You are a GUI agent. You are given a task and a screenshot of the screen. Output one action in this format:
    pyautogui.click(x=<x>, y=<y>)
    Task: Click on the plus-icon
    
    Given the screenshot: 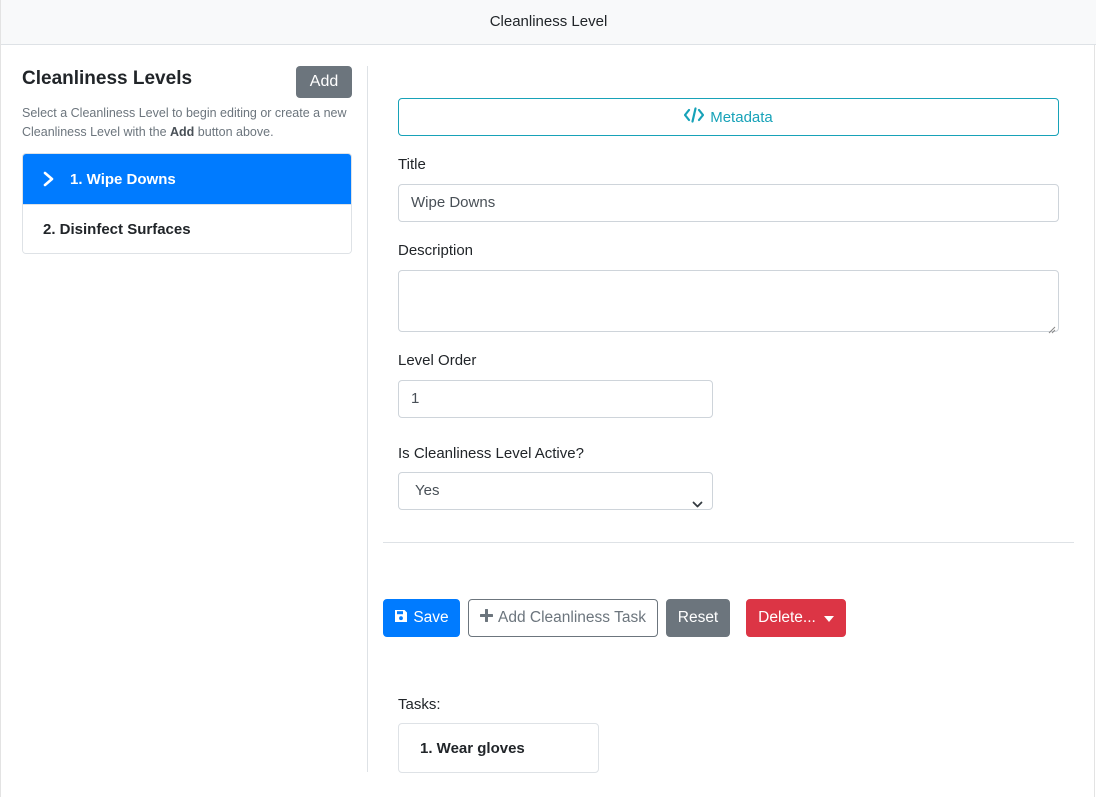 What is the action you would take?
    pyautogui.click(x=486, y=617)
    